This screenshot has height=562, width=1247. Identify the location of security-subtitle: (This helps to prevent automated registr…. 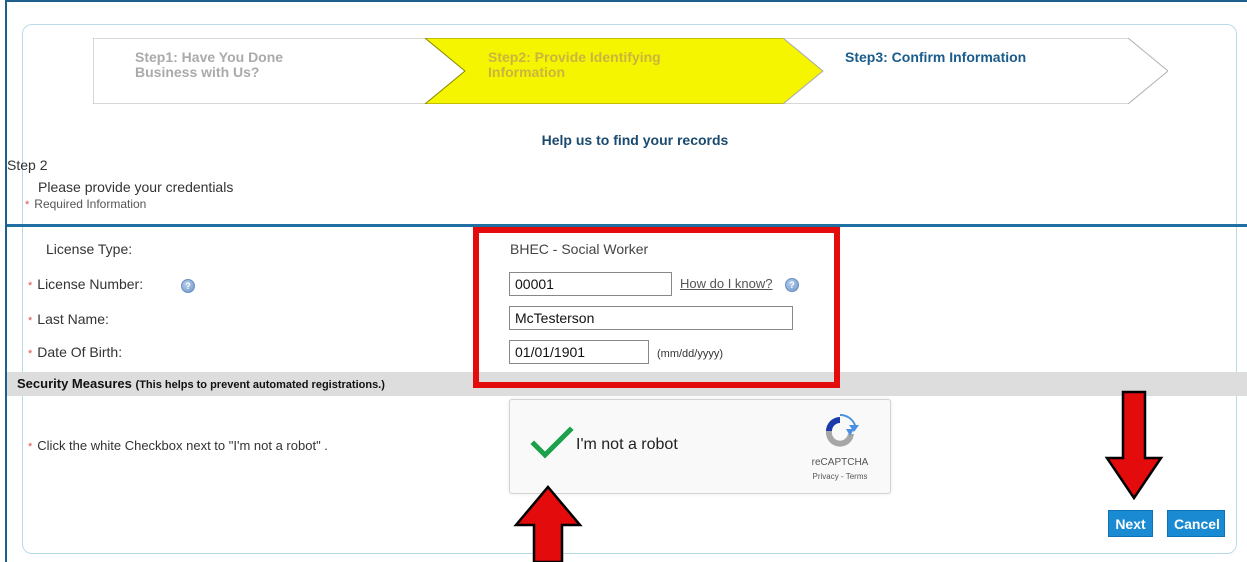
(260, 385).